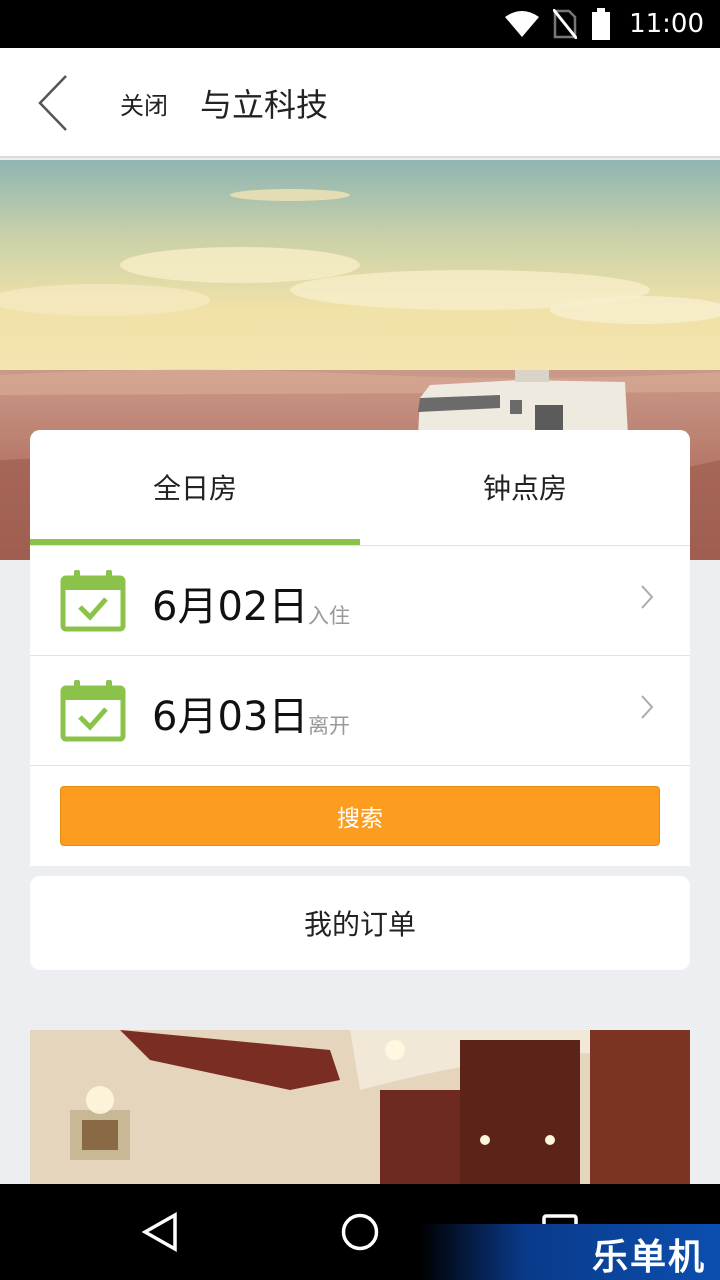 The height and width of the screenshot is (1280, 720). I want to click on checkin-label: 入住, so click(329, 616).